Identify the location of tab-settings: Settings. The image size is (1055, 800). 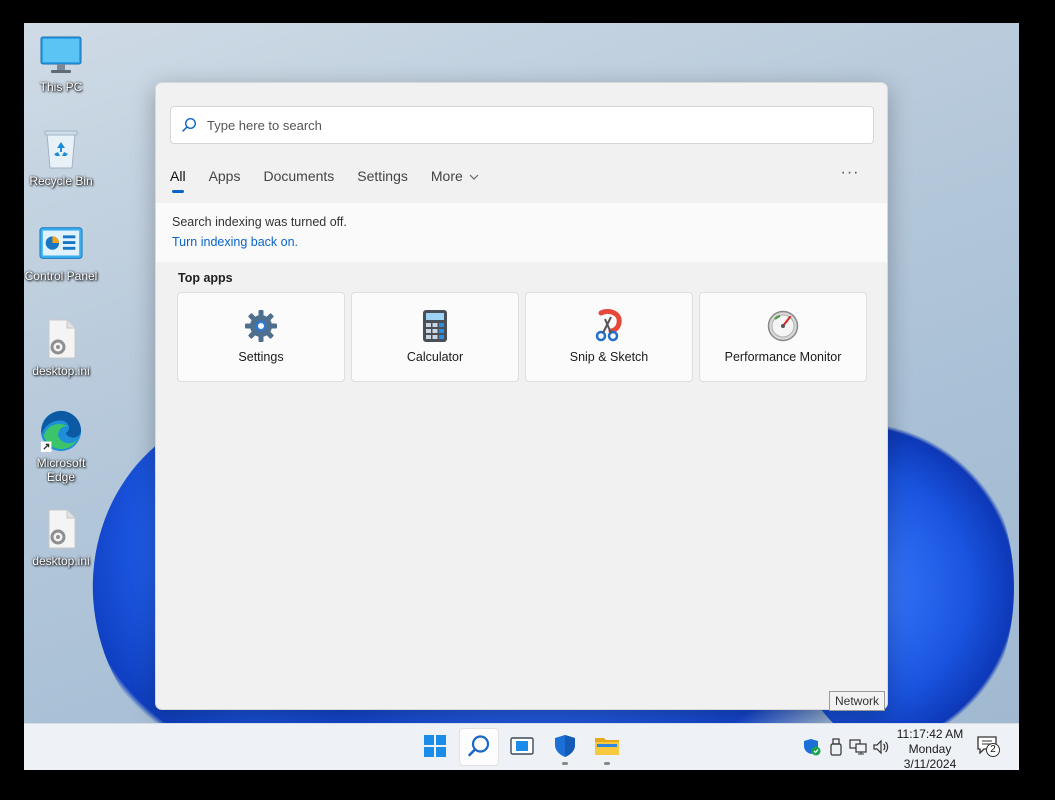
(382, 180).